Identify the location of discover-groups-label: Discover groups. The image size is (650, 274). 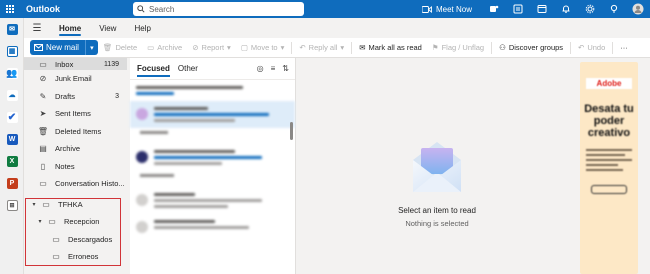
(536, 47).